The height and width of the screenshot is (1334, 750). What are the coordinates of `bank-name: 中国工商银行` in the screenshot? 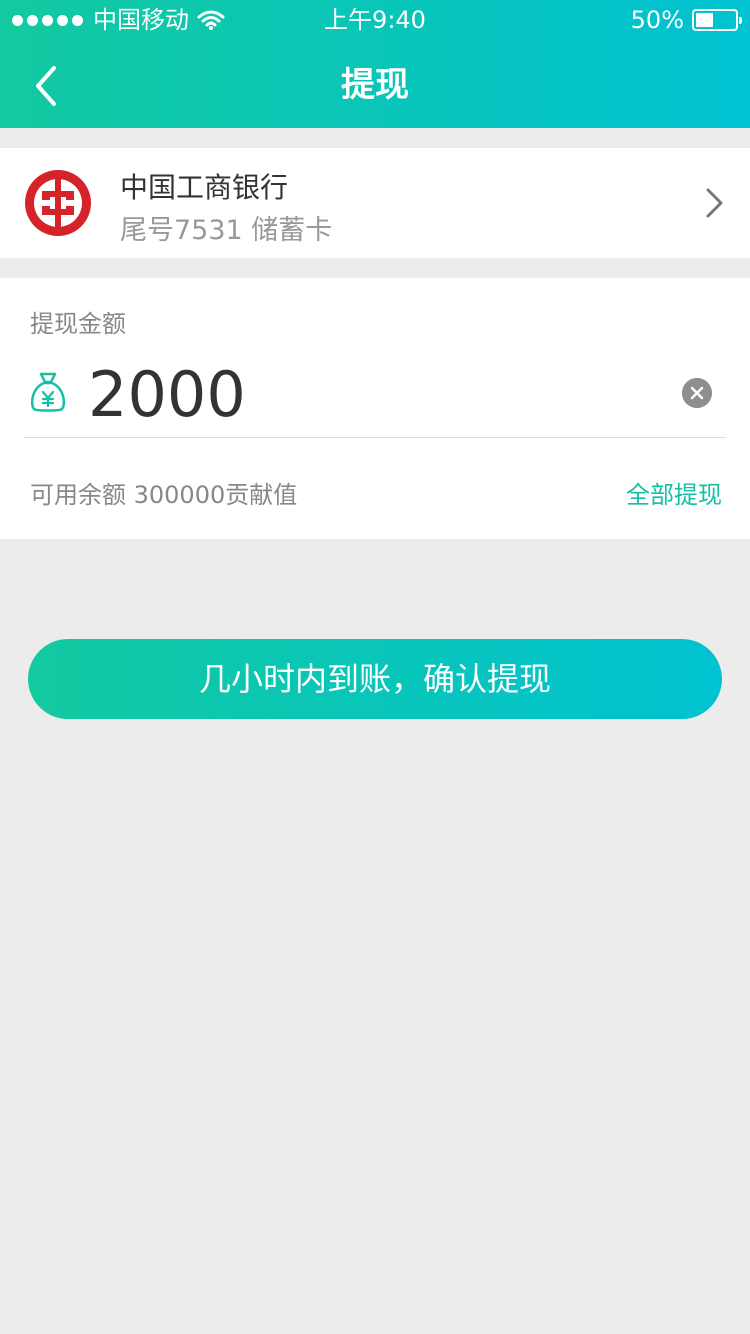 It's located at (204, 187).